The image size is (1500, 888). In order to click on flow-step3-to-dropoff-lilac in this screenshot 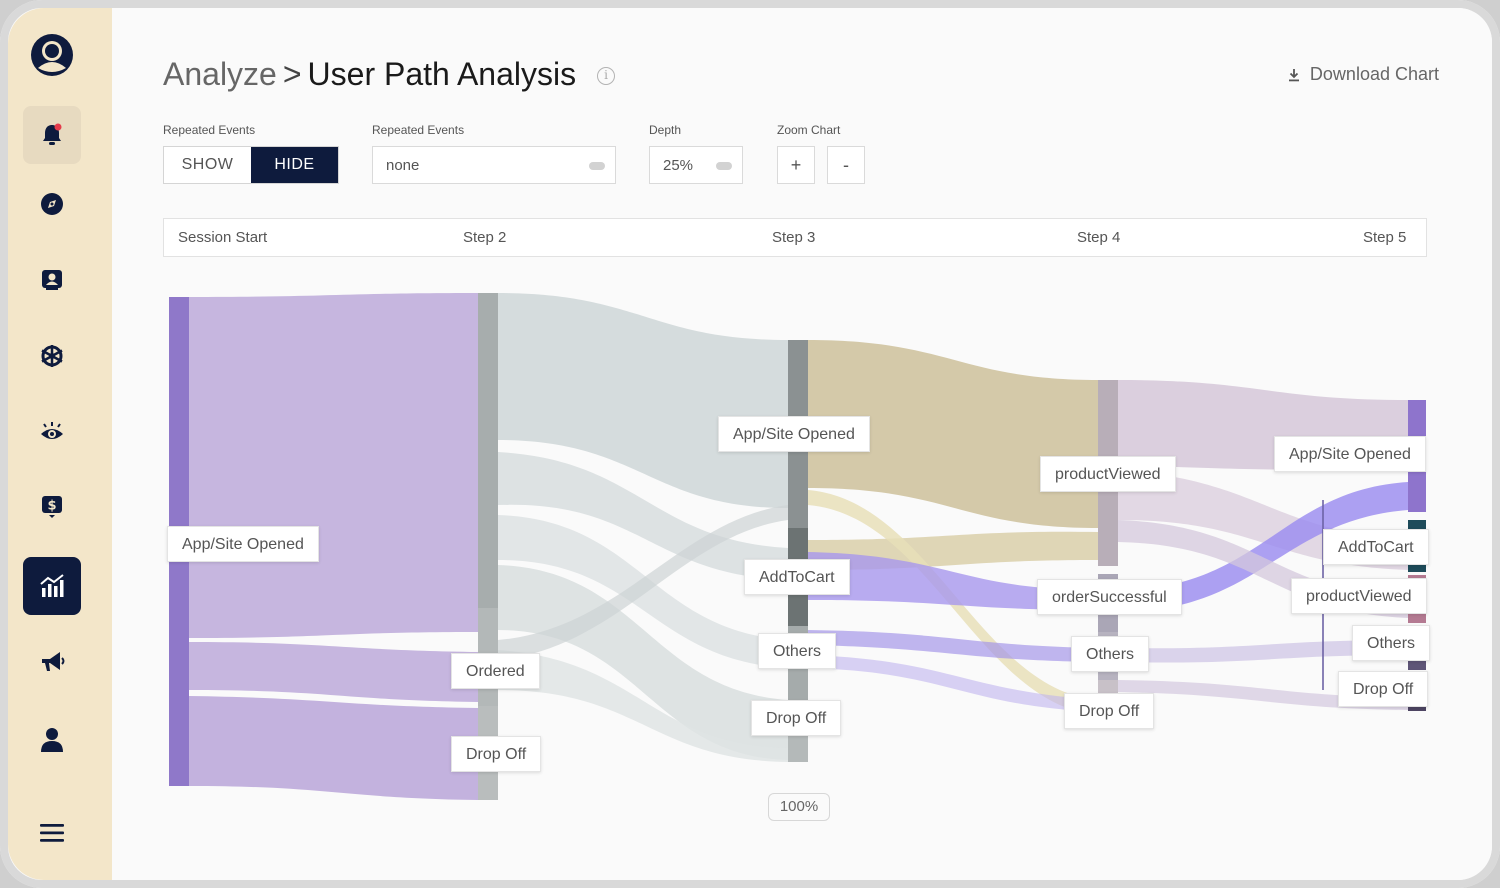, I will do `click(953, 683)`.